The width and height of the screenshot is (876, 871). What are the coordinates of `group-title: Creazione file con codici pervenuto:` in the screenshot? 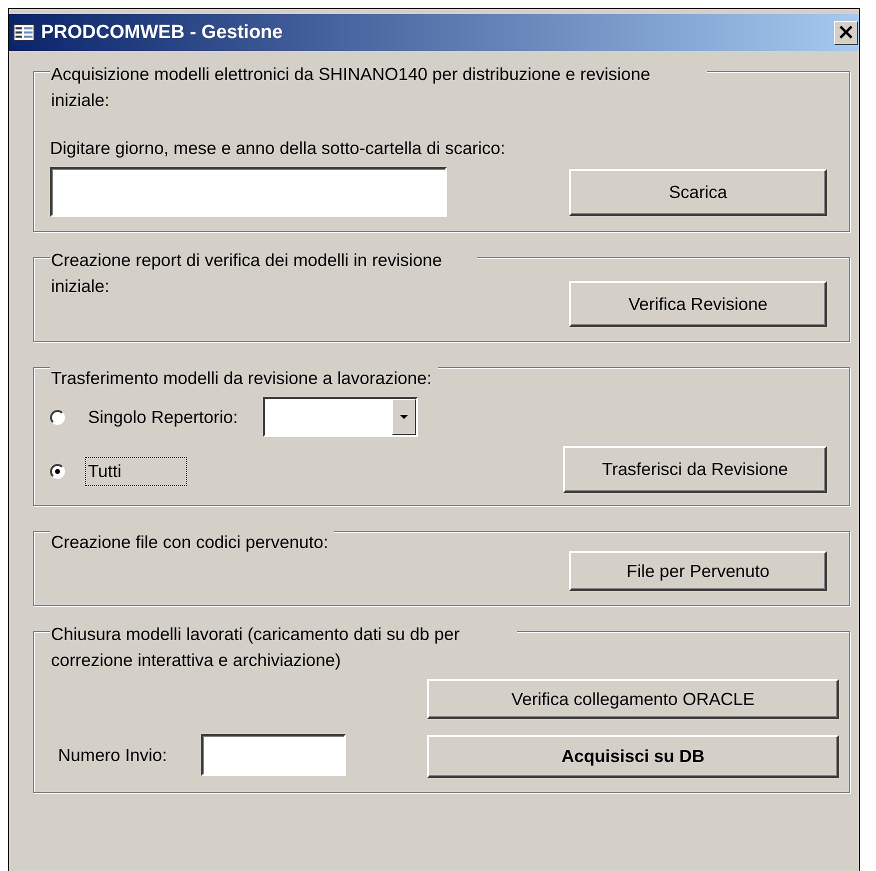 It's located at (192, 542).